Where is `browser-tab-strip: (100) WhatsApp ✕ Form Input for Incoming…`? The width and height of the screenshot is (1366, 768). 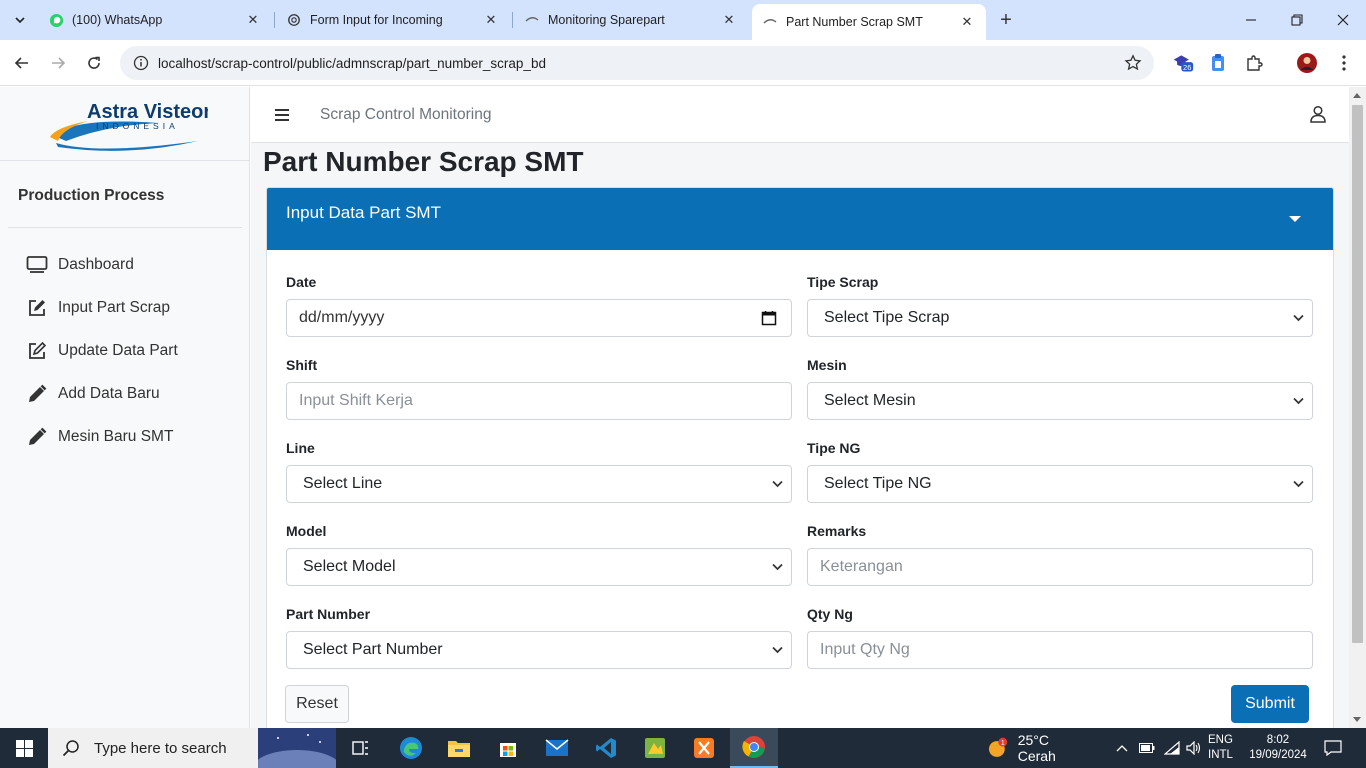
browser-tab-strip: (100) WhatsApp ✕ Form Input for Incoming… is located at coordinates (683, 20).